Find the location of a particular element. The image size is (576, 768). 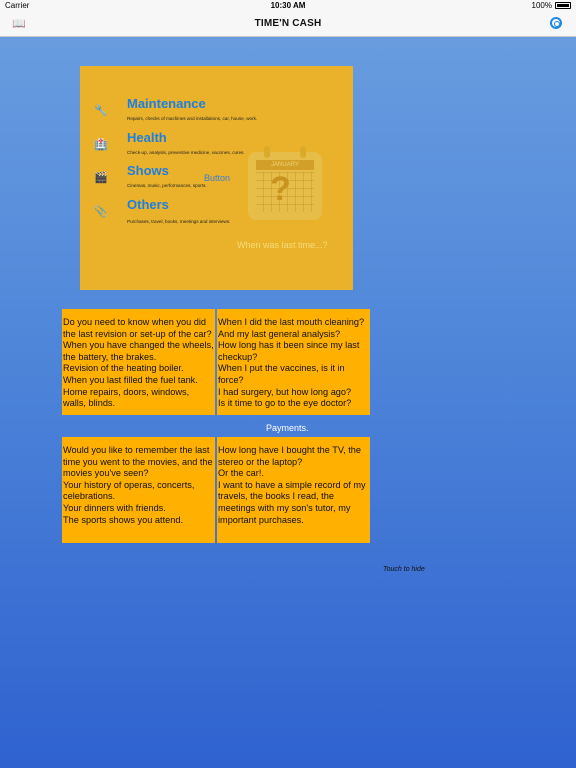

medical-kit-icon: 🏥 is located at coordinates (101, 145).